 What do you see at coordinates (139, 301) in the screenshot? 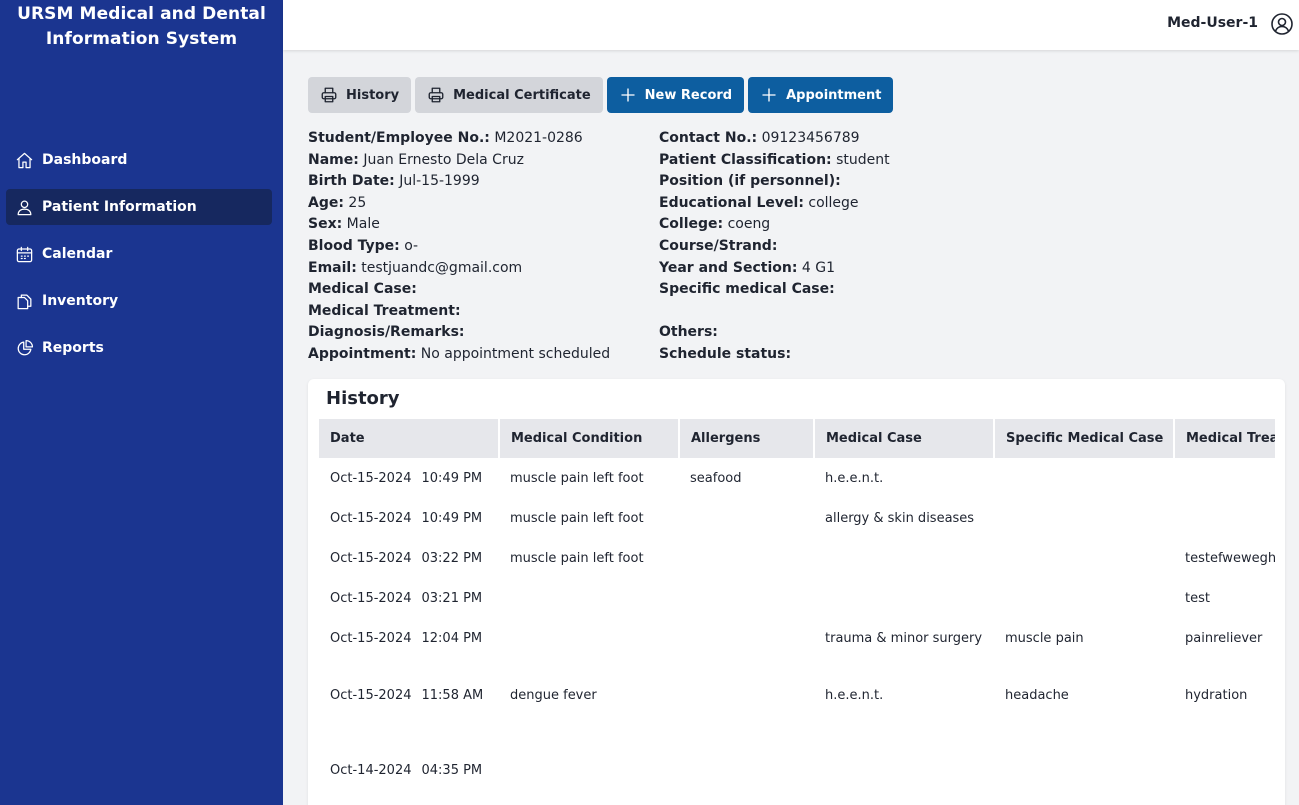
I see `sidebar-item-inventory: Inventory` at bounding box center [139, 301].